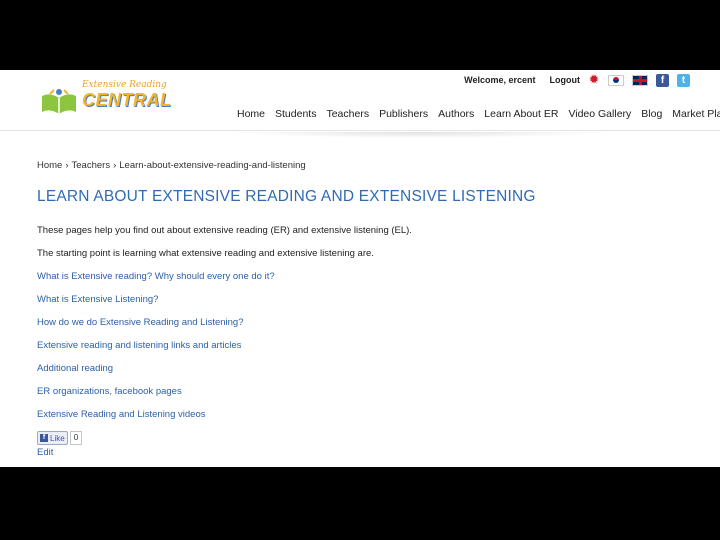 This screenshot has width=720, height=540. Describe the element at coordinates (45, 452) in the screenshot. I see `edit-link: Edit` at that location.